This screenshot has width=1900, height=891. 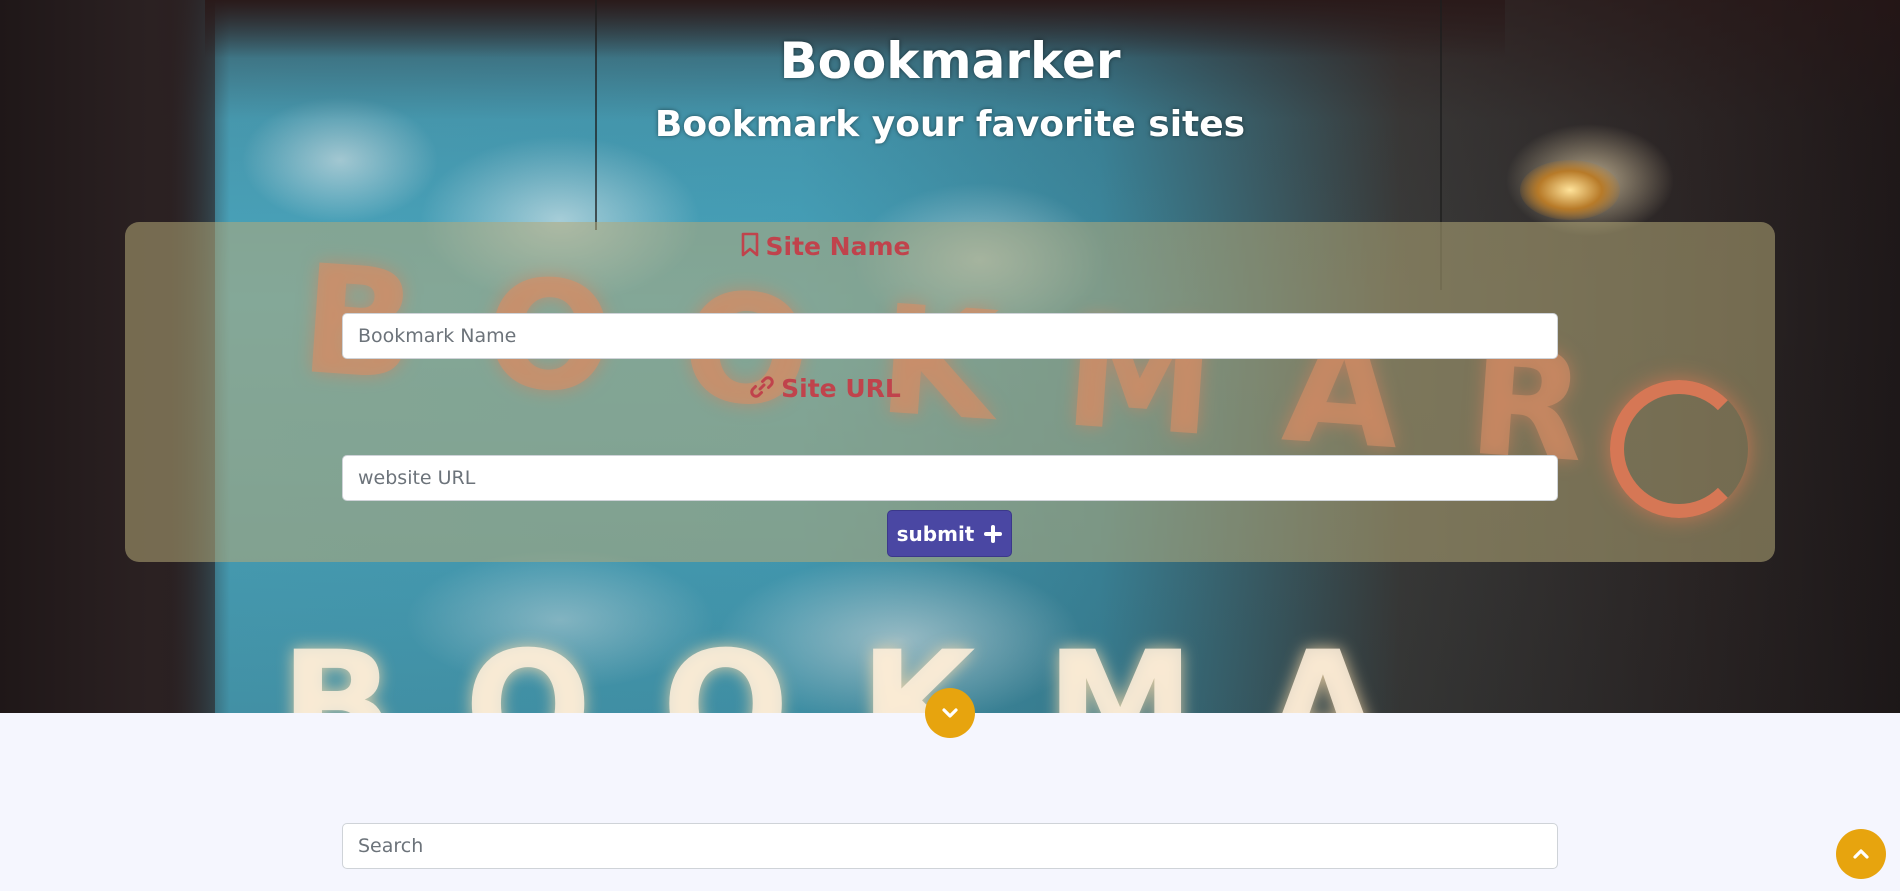 I want to click on website-url-input, so click(x=950, y=478).